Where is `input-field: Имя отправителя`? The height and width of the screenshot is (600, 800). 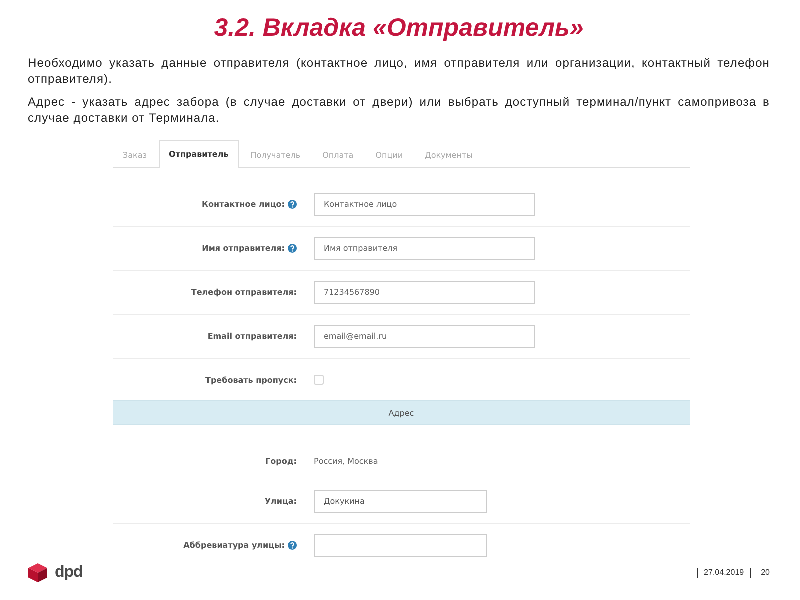 input-field: Имя отправителя is located at coordinates (424, 248).